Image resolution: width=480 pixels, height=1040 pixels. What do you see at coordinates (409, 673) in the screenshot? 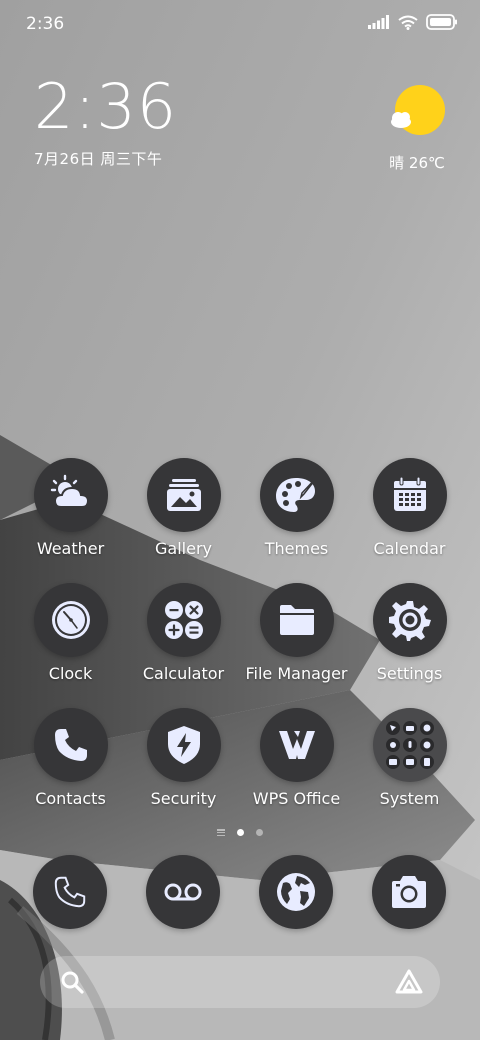
I see `app-label: Settings` at bounding box center [409, 673].